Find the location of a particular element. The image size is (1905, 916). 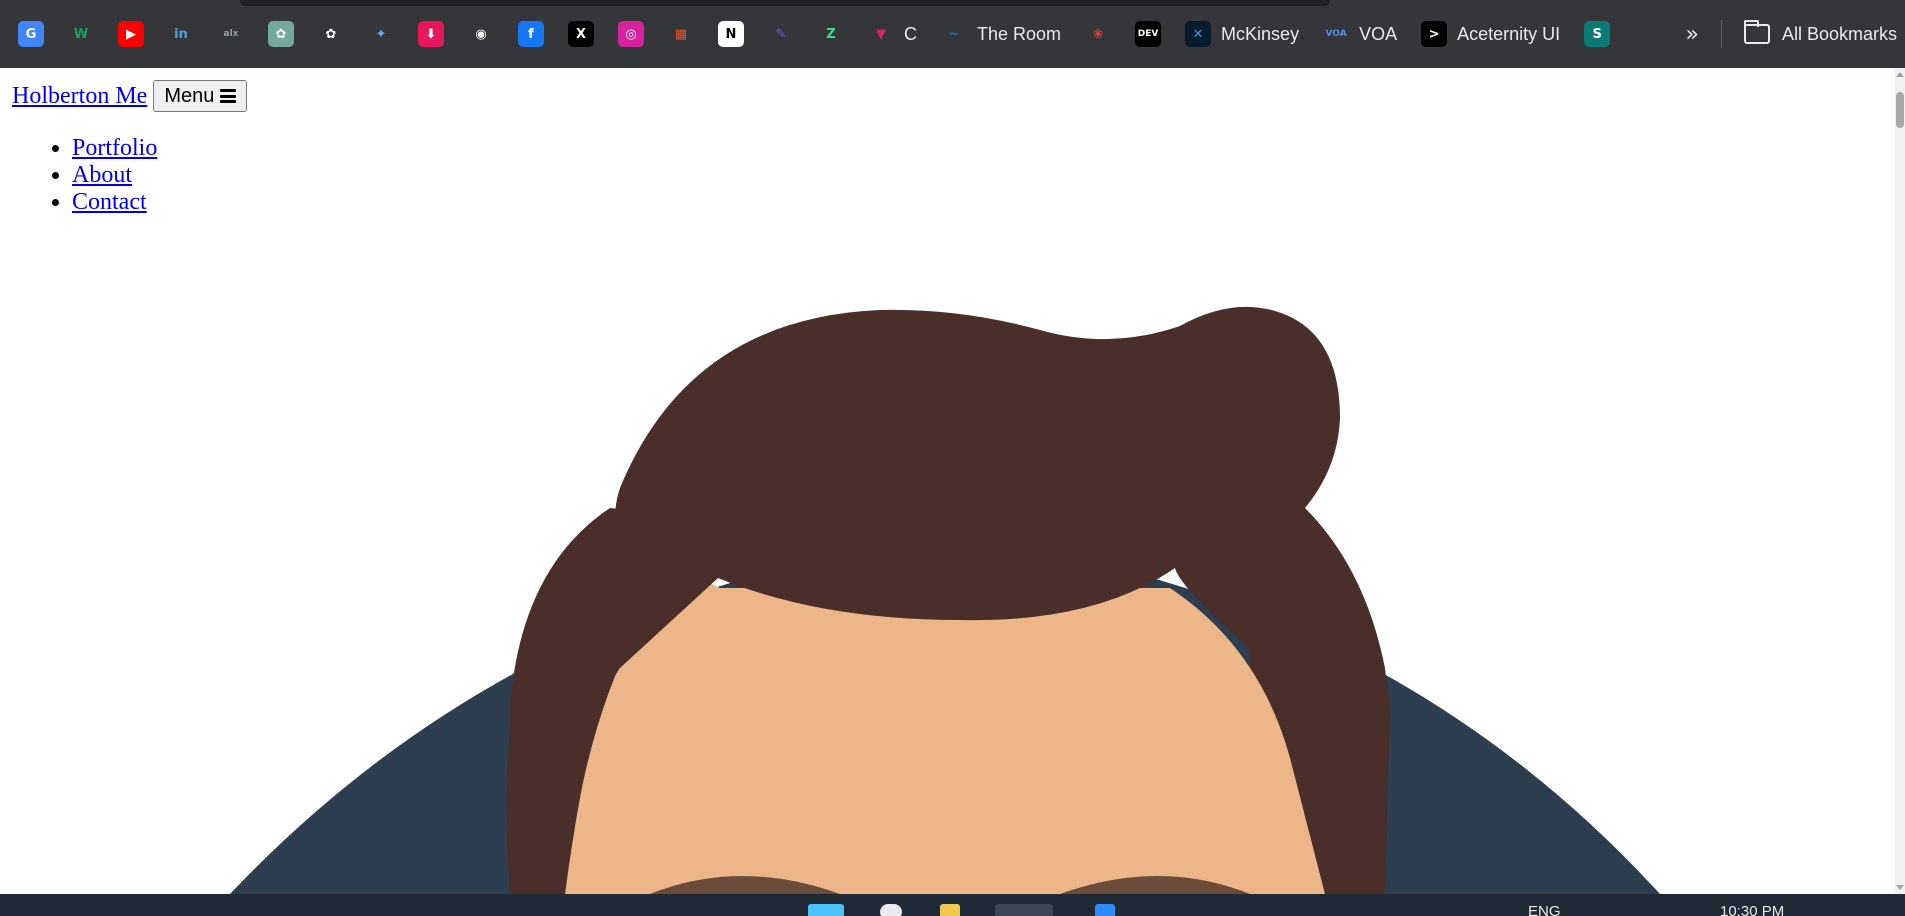

brand-link: Holberton Me is located at coordinates (79, 96).